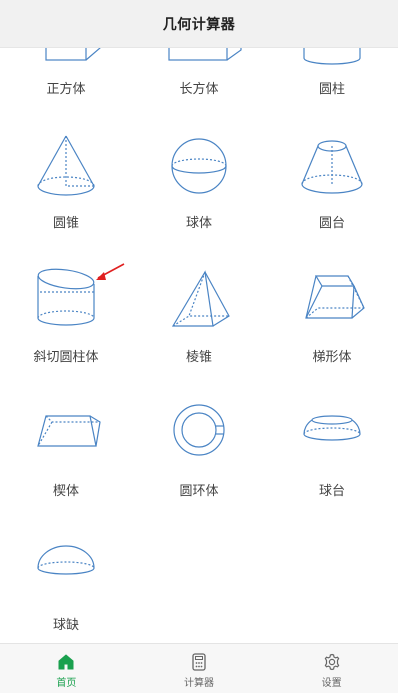 This screenshot has height=693, width=398. I want to click on shape-label: 正方体, so click(66, 89).